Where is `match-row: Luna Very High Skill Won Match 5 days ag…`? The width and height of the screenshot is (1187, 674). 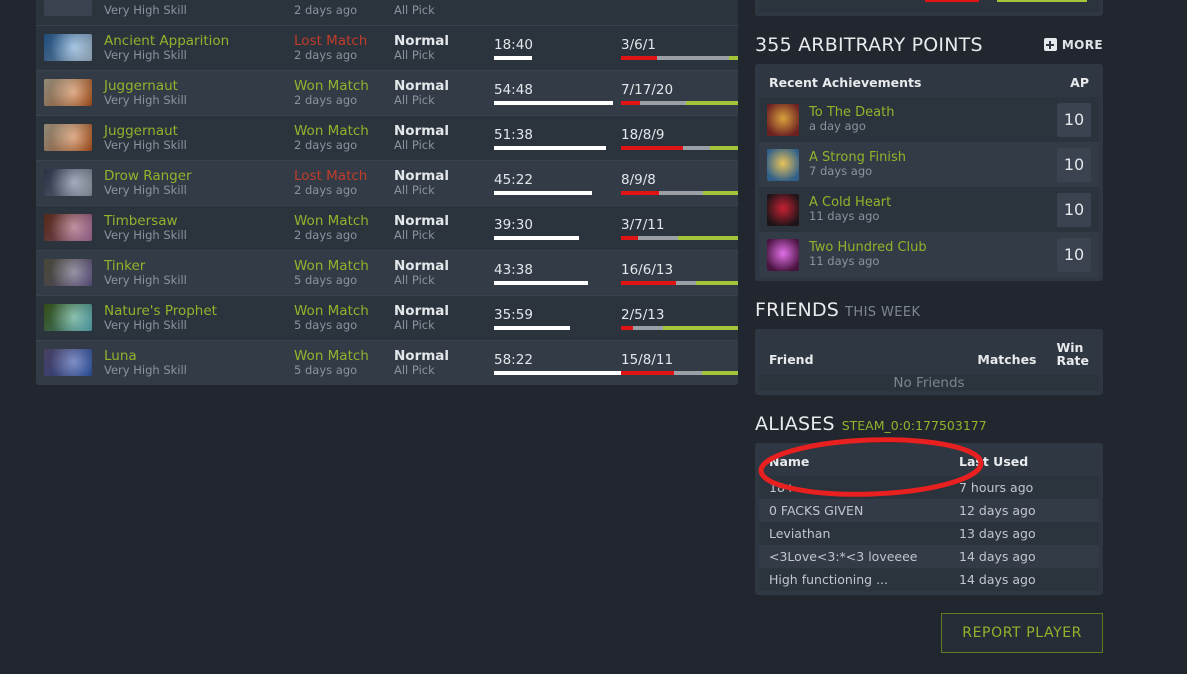
match-row: Luna Very High Skill Won Match 5 days ag… is located at coordinates (387, 362).